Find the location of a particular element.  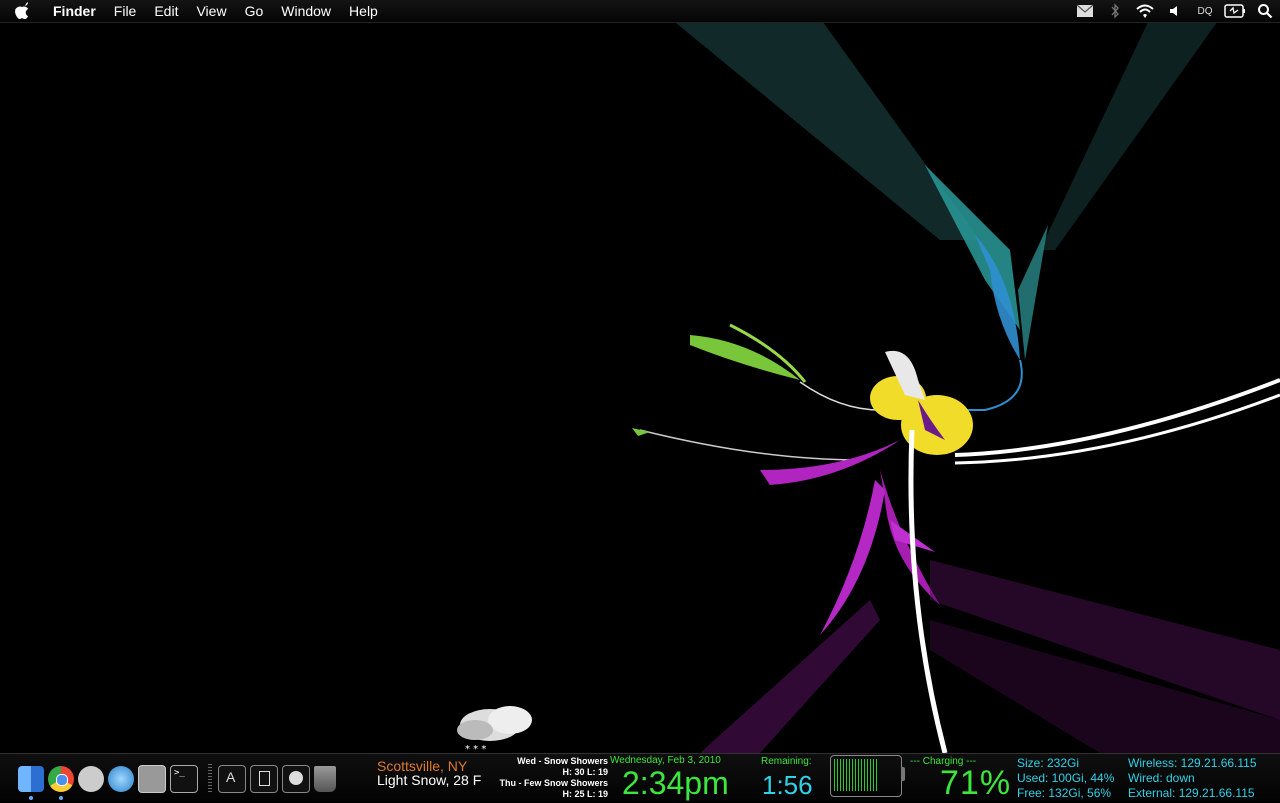

dock: >_ A is located at coordinates (179, 782).